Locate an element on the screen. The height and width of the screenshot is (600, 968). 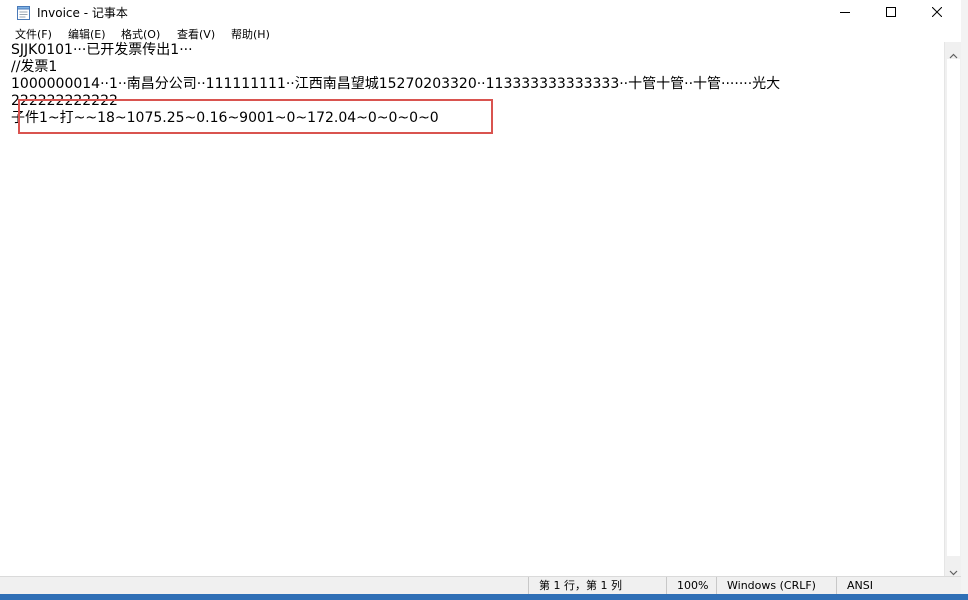
status-encoding: ANSI is located at coordinates (898, 586).